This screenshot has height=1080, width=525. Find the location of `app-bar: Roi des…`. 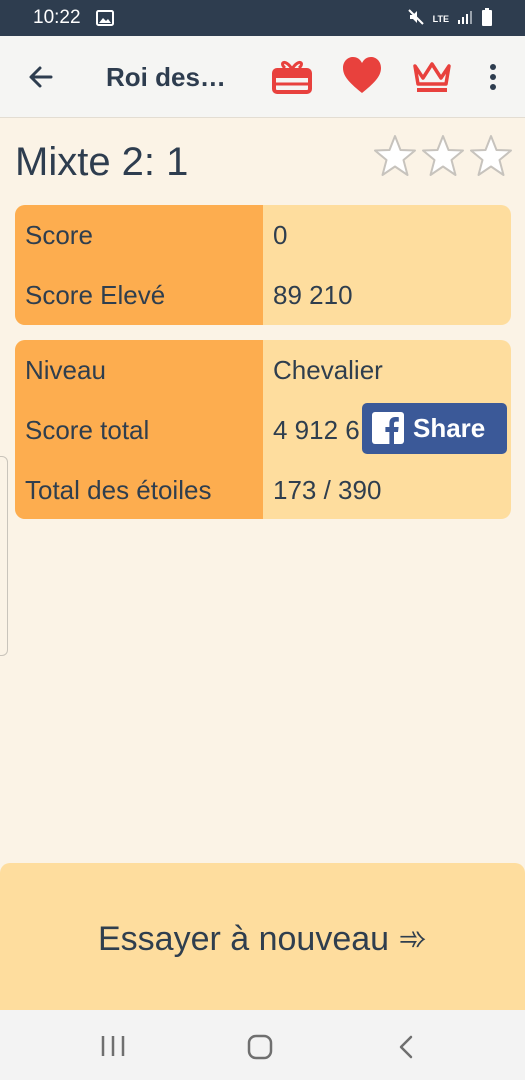

app-bar: Roi des… is located at coordinates (262, 77).